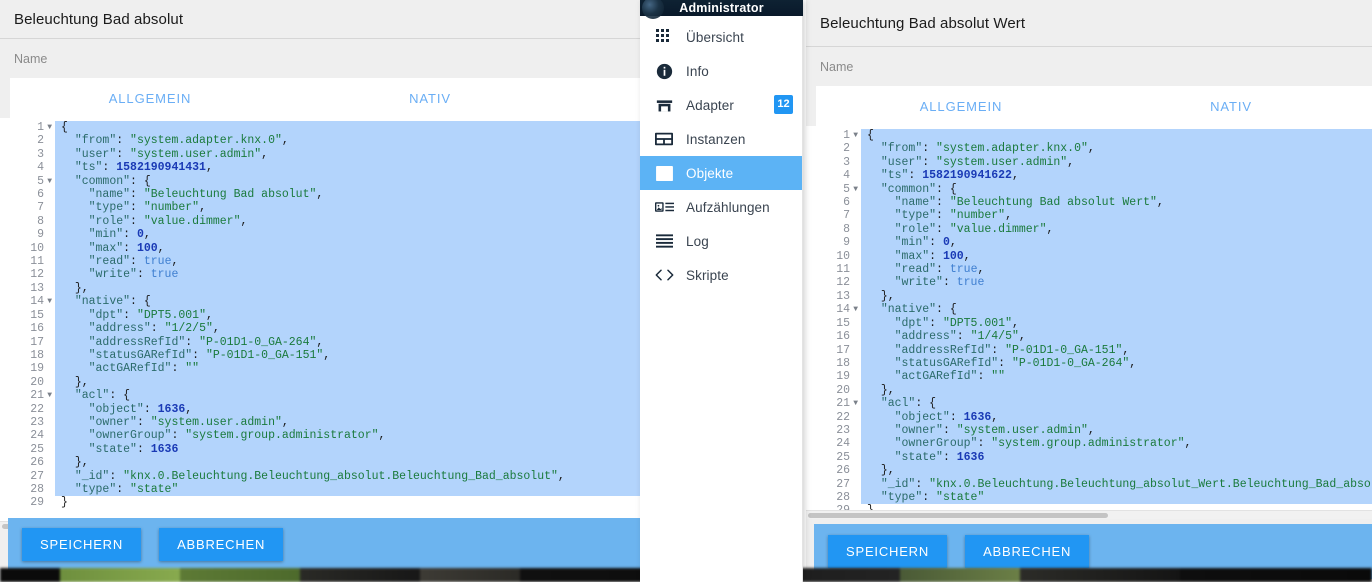 The image size is (1372, 582). What do you see at coordinates (1116, 350) in the screenshot?
I see `code-line-text: "addressRefId": "P-01D1-0_GA-151",` at bounding box center [1116, 350].